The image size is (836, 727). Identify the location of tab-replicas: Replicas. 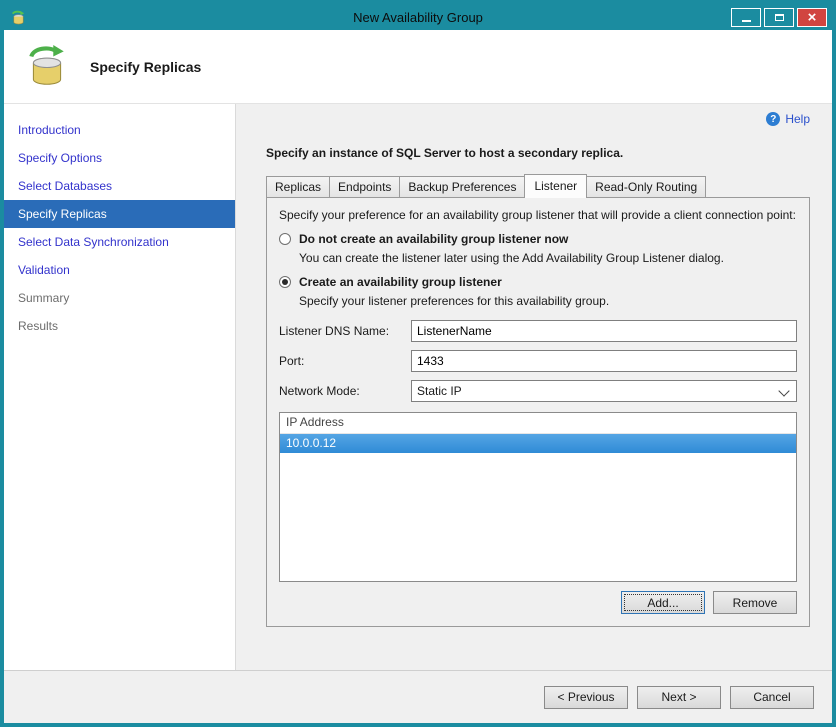
(298, 186).